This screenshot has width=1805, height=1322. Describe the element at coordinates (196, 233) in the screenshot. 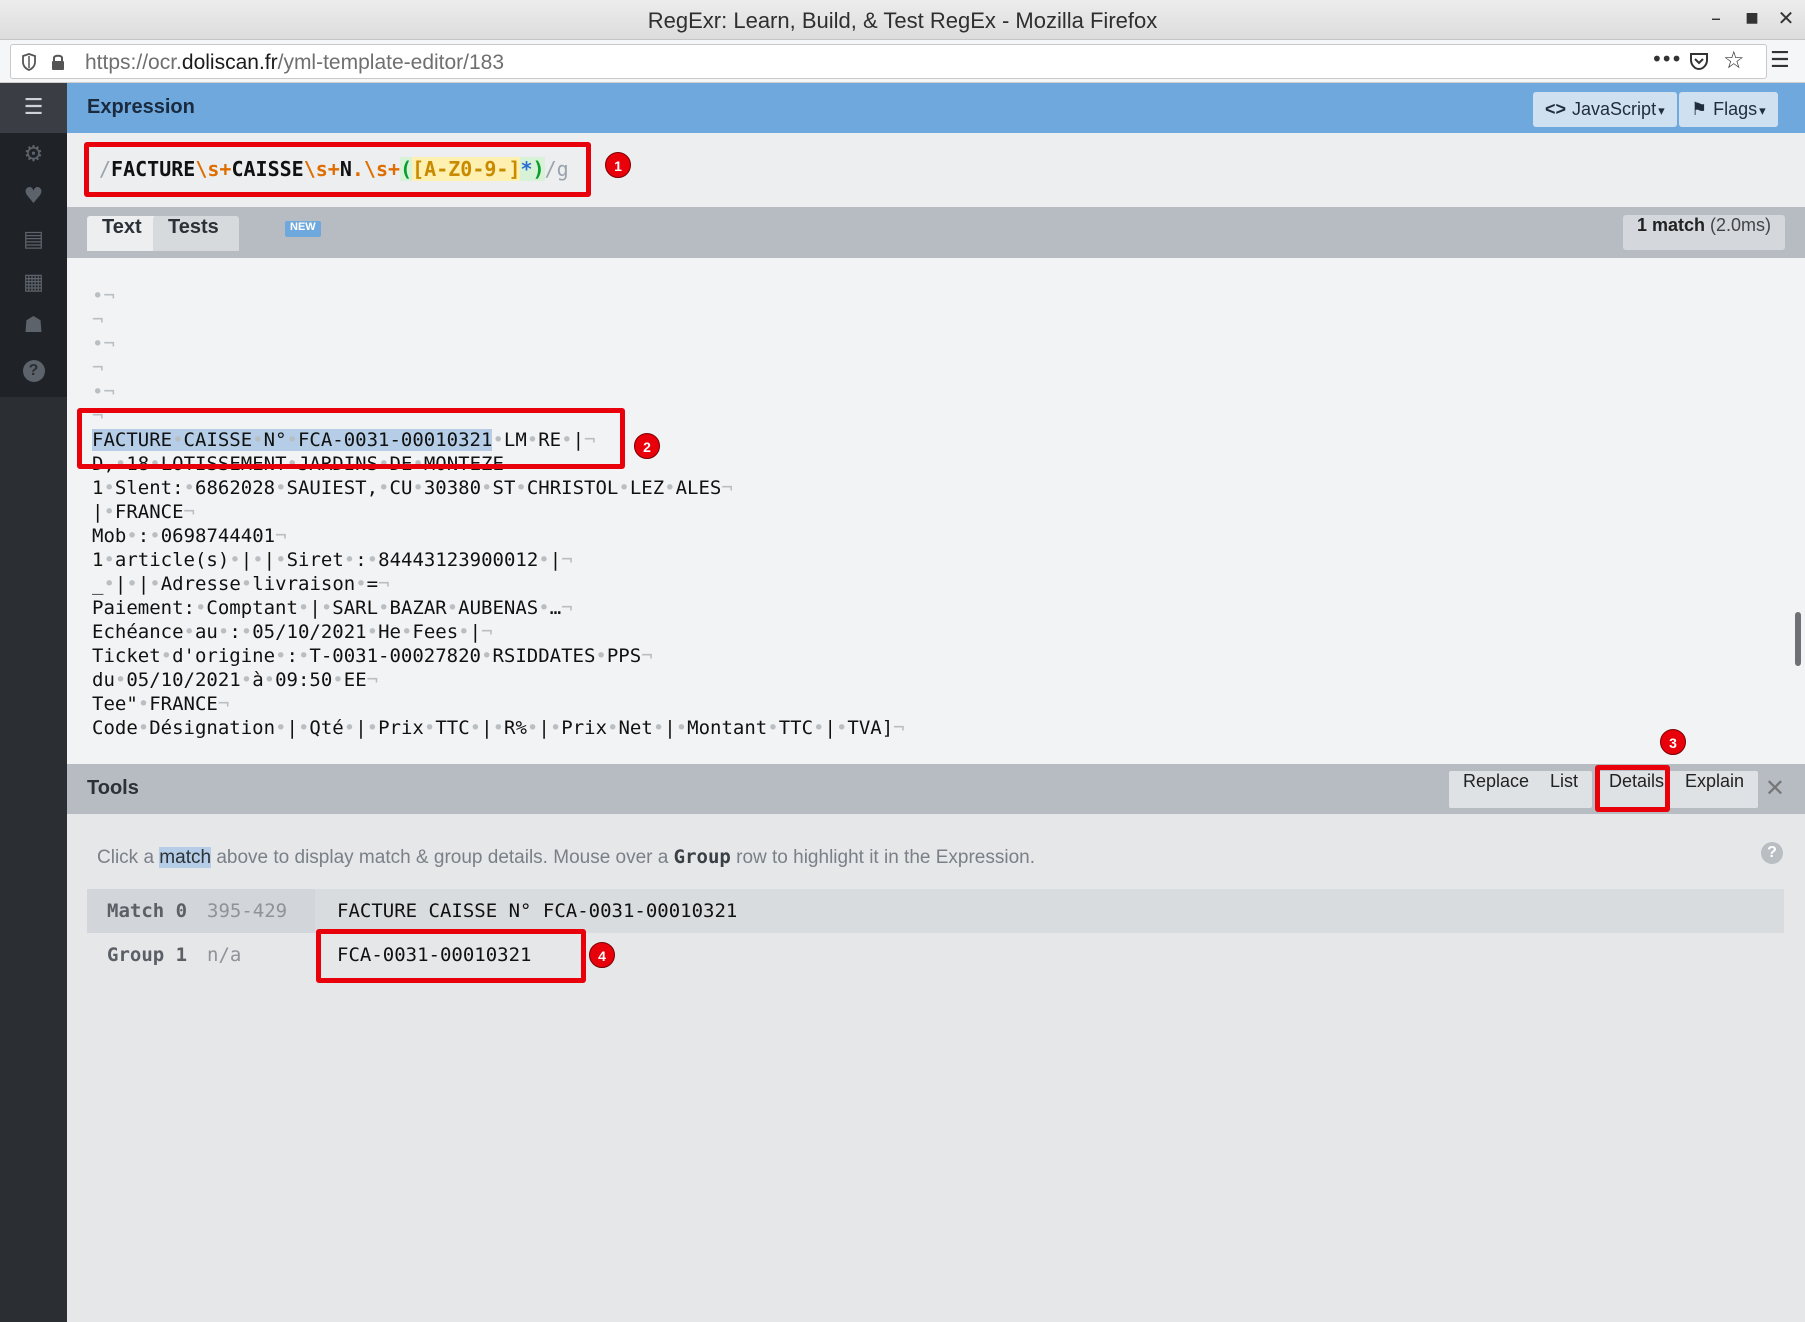

I see `tab-tests: Tests` at that location.